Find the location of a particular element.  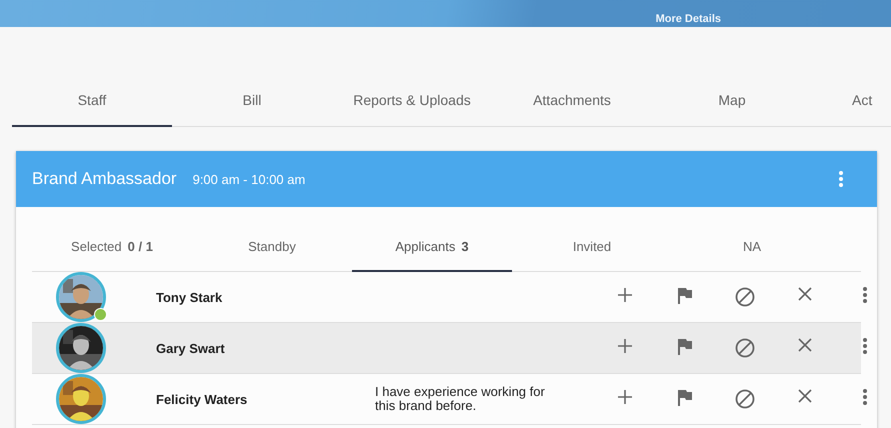

subtab: Standby is located at coordinates (272, 247).